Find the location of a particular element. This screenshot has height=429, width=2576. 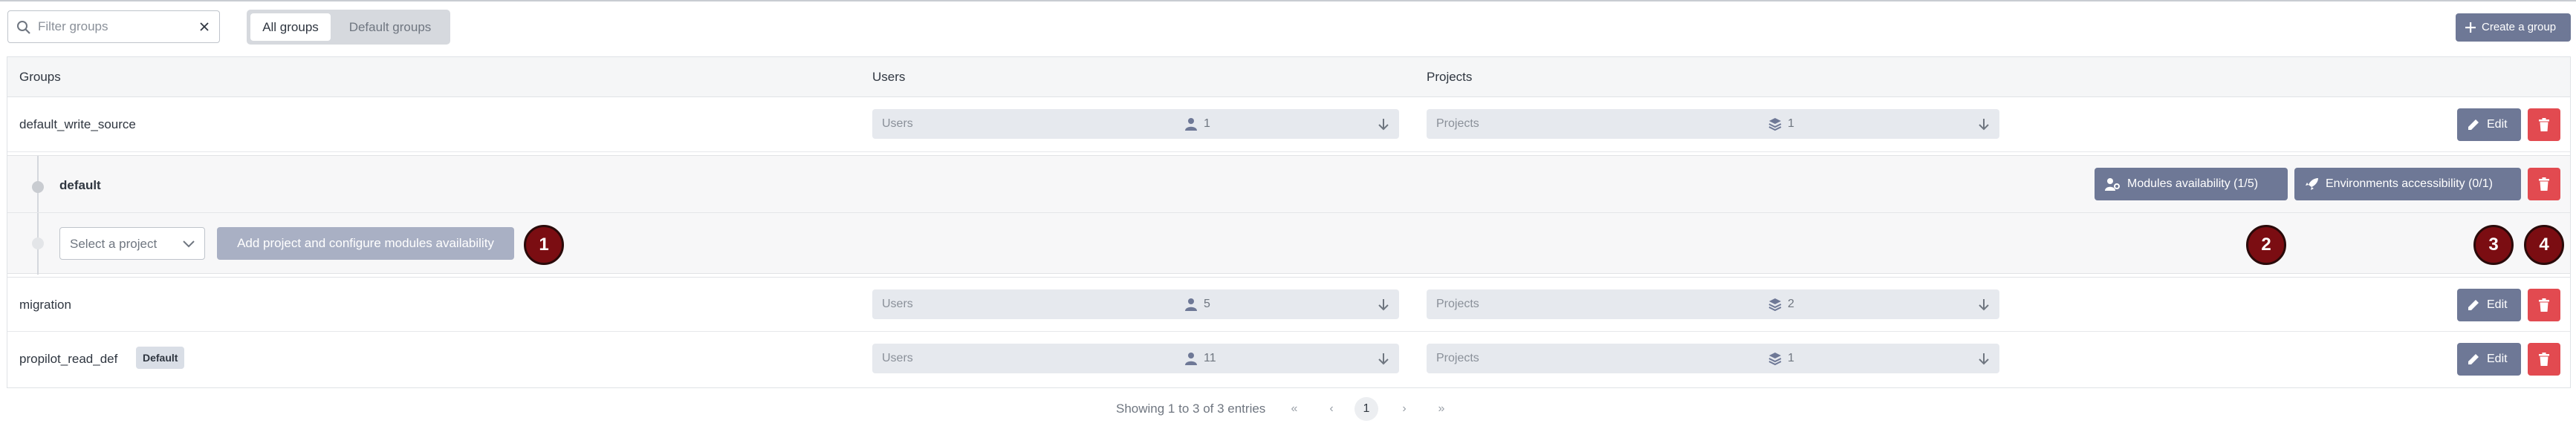

annotation-marker-2: 2 is located at coordinates (2266, 245).